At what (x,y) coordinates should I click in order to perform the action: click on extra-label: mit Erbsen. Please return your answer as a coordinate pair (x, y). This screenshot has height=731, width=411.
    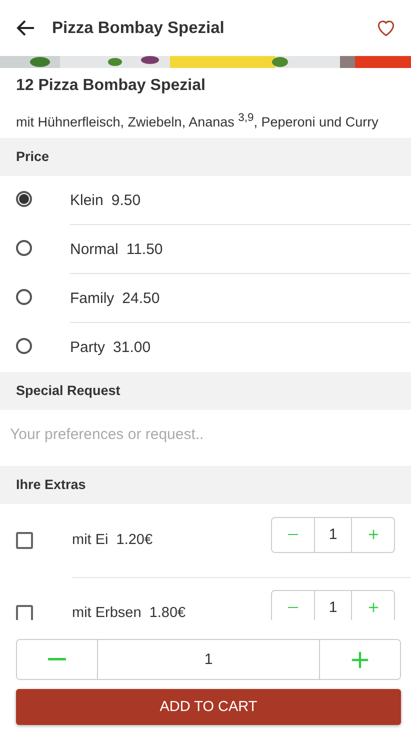
    Looking at the image, I should click on (107, 612).